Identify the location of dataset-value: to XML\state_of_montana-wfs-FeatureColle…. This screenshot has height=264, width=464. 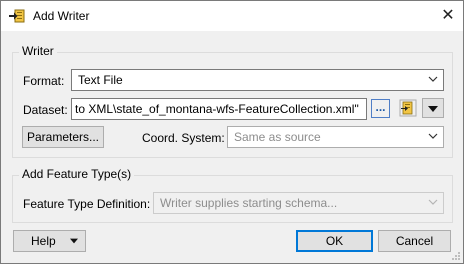
(217, 109).